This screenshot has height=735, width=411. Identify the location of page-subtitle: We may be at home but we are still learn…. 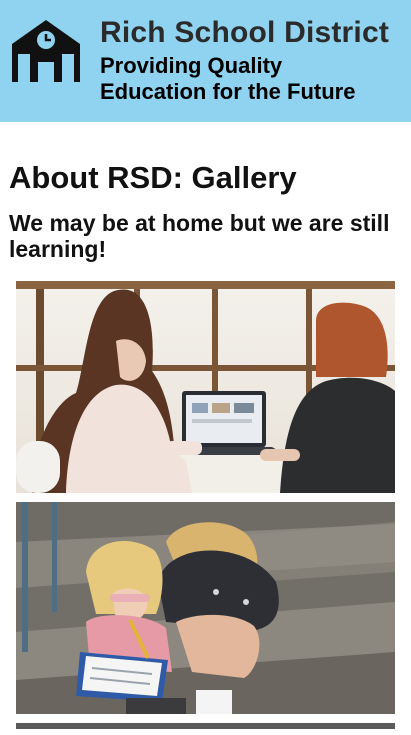
(199, 236).